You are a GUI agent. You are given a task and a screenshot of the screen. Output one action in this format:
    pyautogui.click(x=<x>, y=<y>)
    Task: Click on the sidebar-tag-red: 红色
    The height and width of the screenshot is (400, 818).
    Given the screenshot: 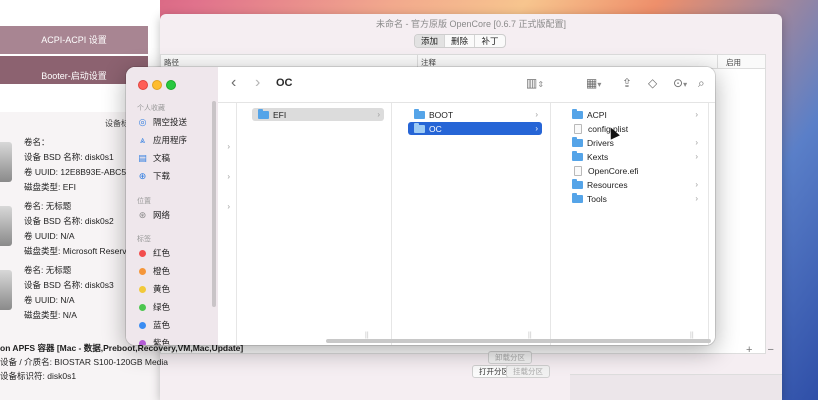 What is the action you would take?
    pyautogui.click(x=153, y=253)
    